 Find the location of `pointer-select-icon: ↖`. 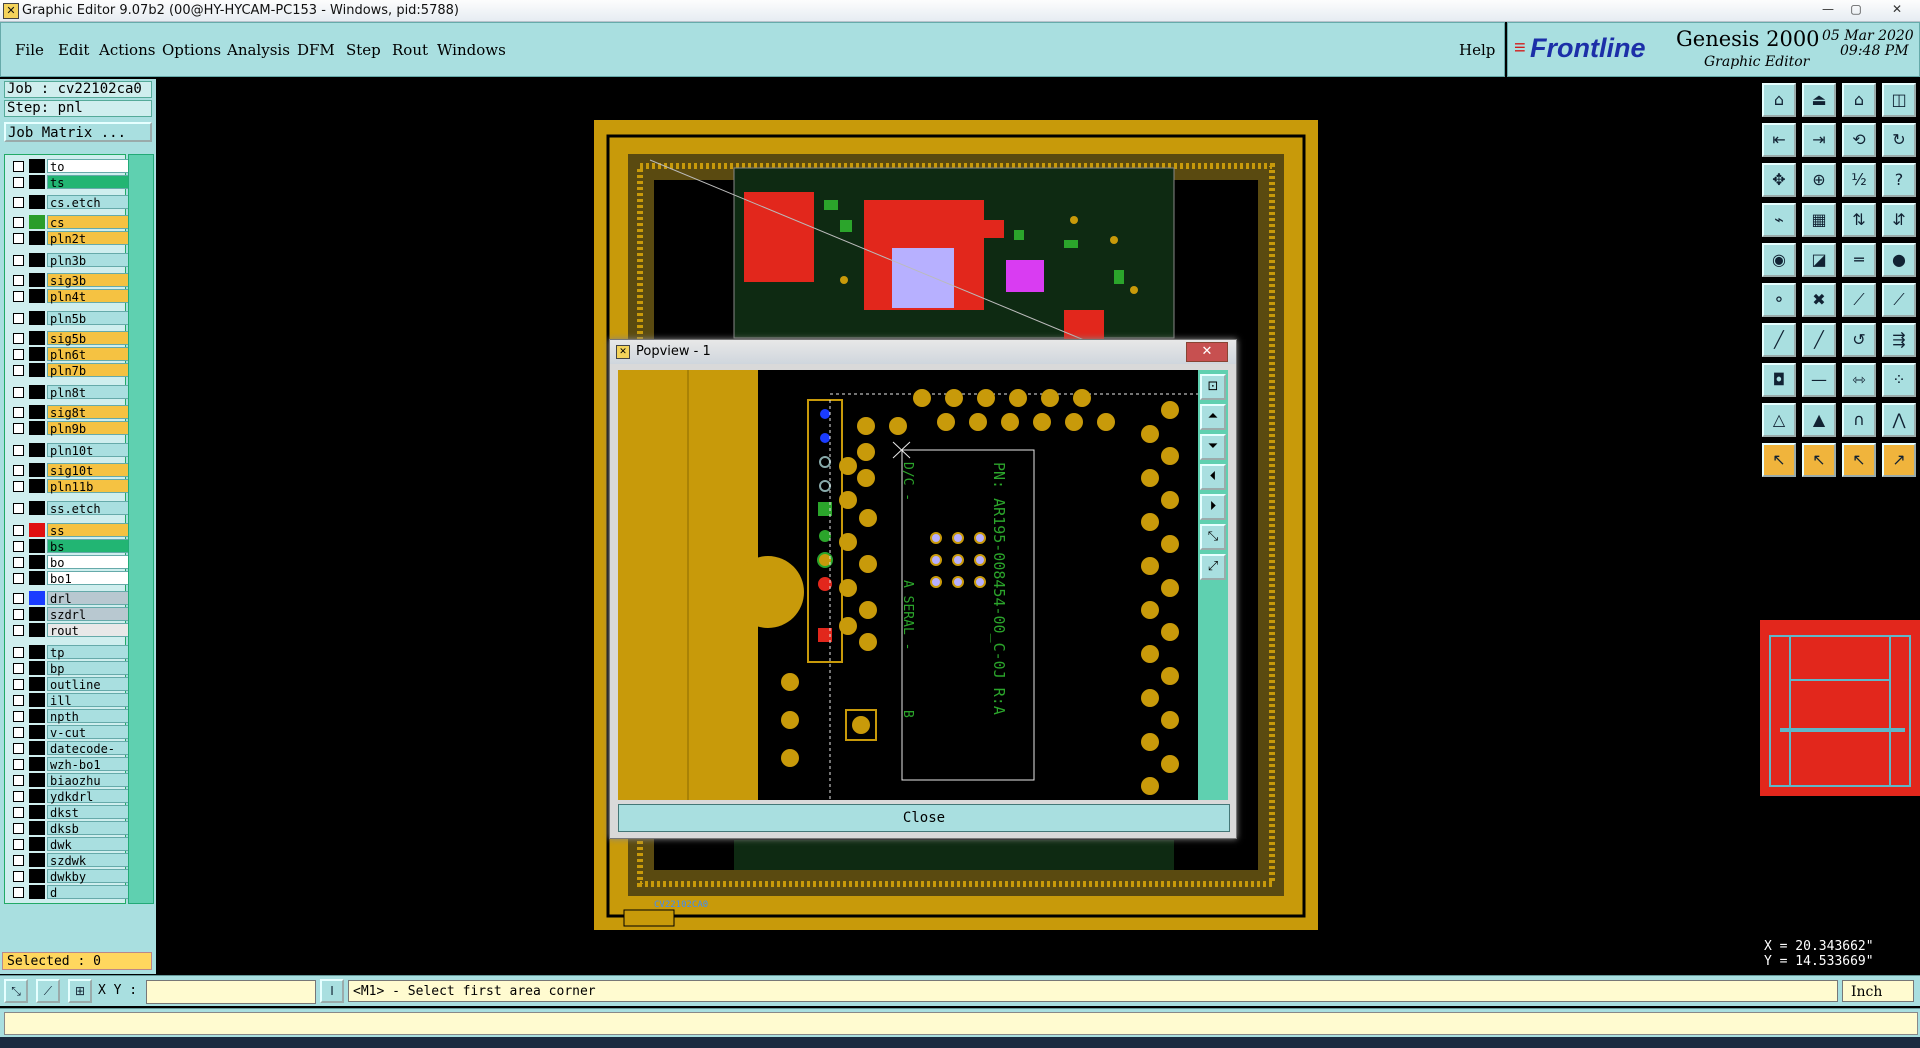

pointer-select-icon: ↖ is located at coordinates (1819, 460).